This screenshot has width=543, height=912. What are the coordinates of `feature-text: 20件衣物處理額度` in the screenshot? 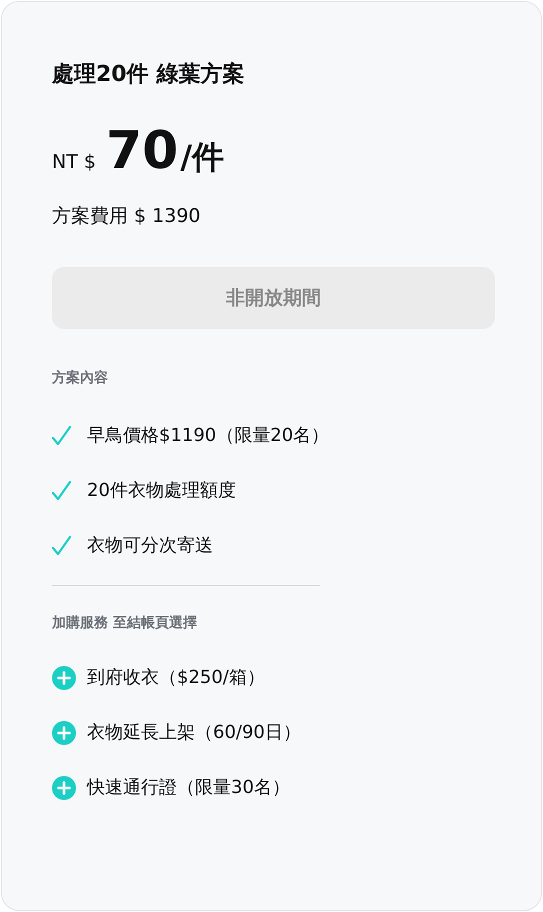 It's located at (161, 491).